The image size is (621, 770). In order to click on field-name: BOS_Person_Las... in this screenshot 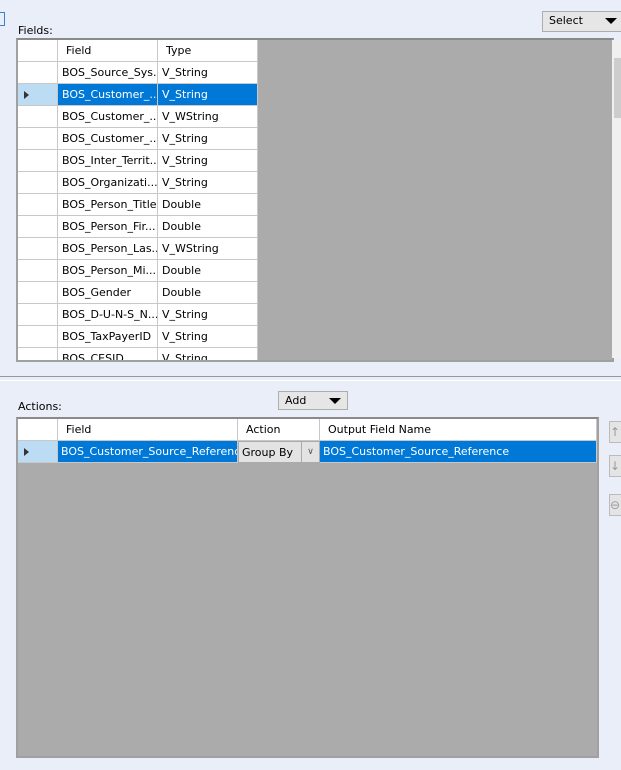, I will do `click(108, 249)`.